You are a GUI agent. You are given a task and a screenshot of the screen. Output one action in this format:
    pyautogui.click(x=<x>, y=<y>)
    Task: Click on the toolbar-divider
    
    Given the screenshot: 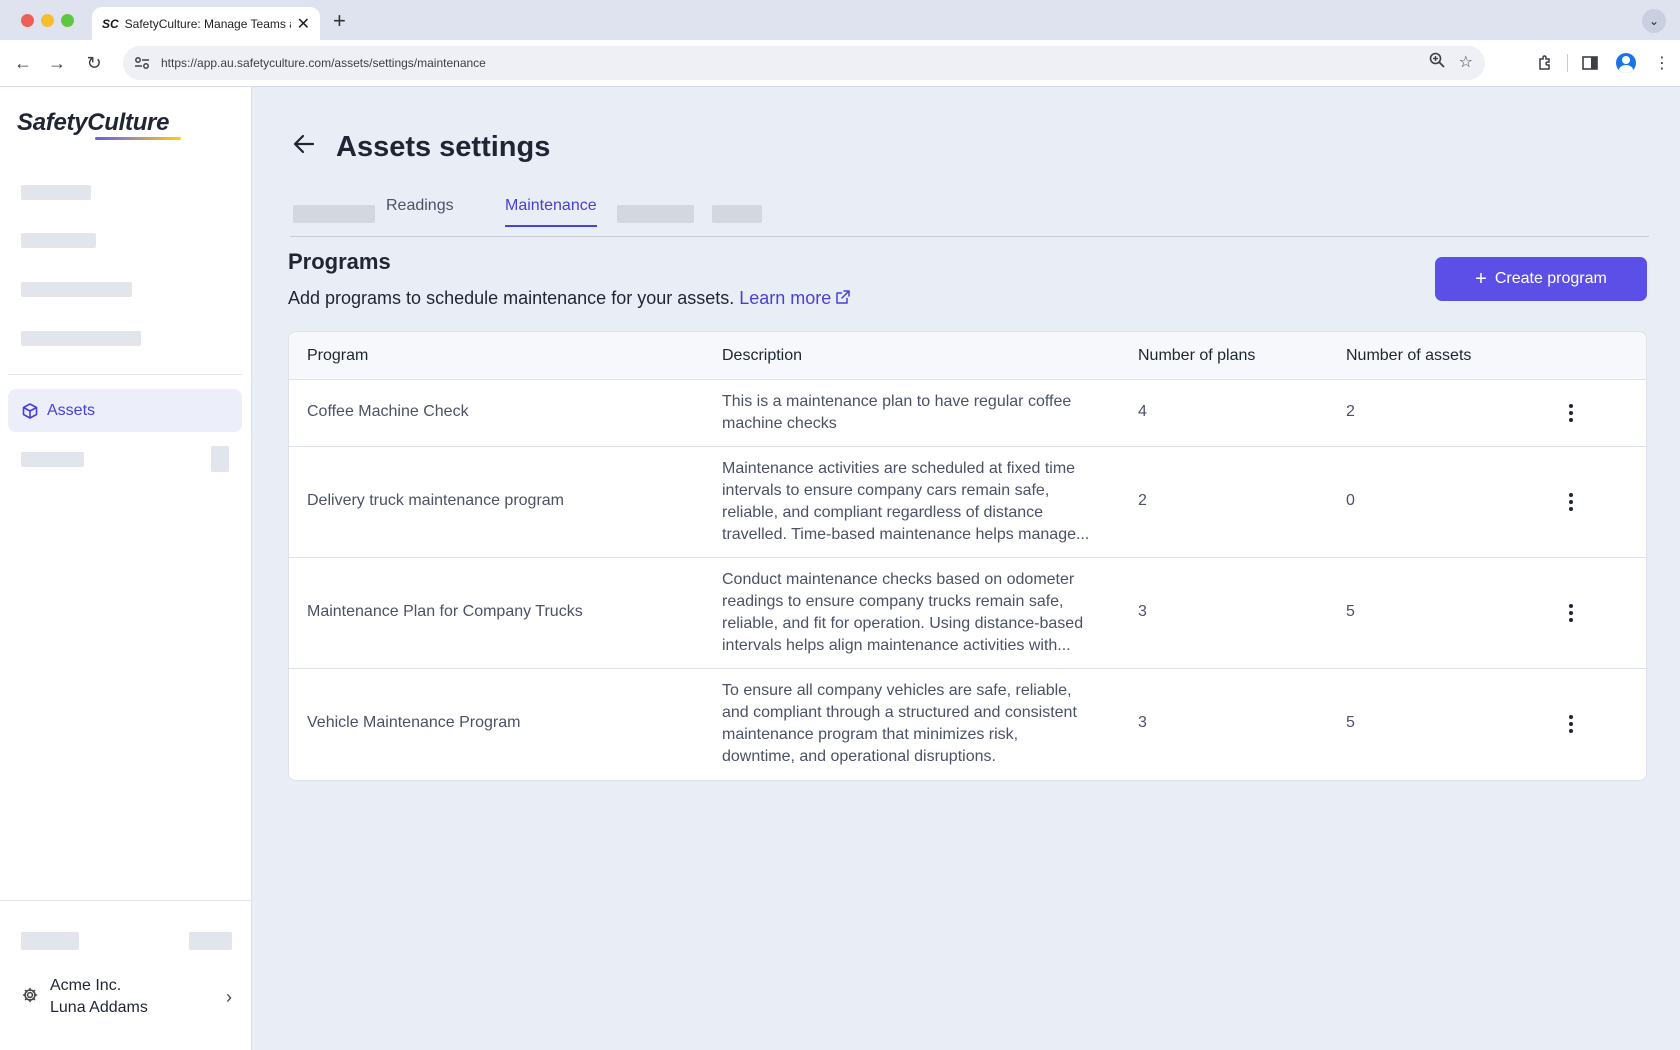 What is the action you would take?
    pyautogui.click(x=1567, y=63)
    